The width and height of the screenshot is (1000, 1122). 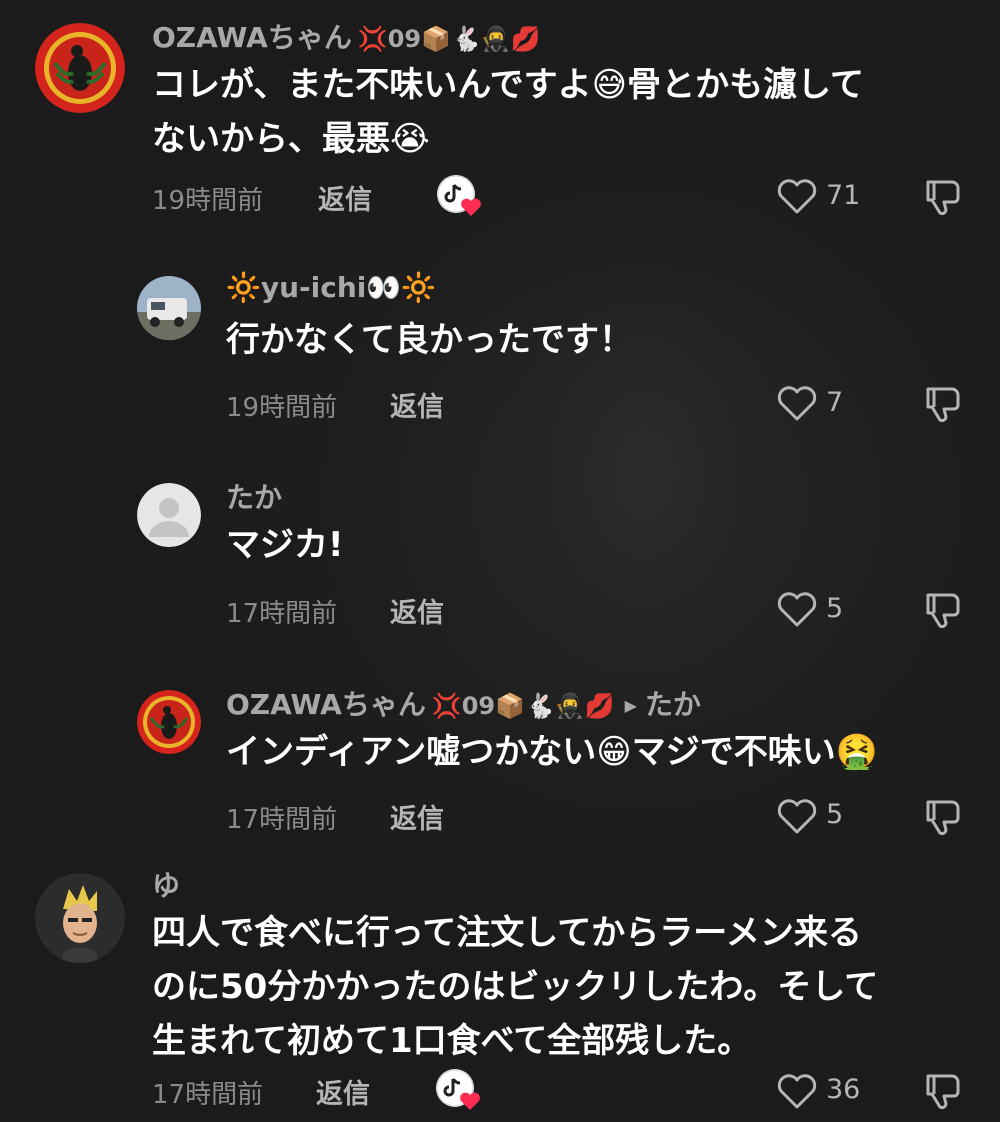 What do you see at coordinates (843, 1089) in the screenshot?
I see `like-count: 36` at bounding box center [843, 1089].